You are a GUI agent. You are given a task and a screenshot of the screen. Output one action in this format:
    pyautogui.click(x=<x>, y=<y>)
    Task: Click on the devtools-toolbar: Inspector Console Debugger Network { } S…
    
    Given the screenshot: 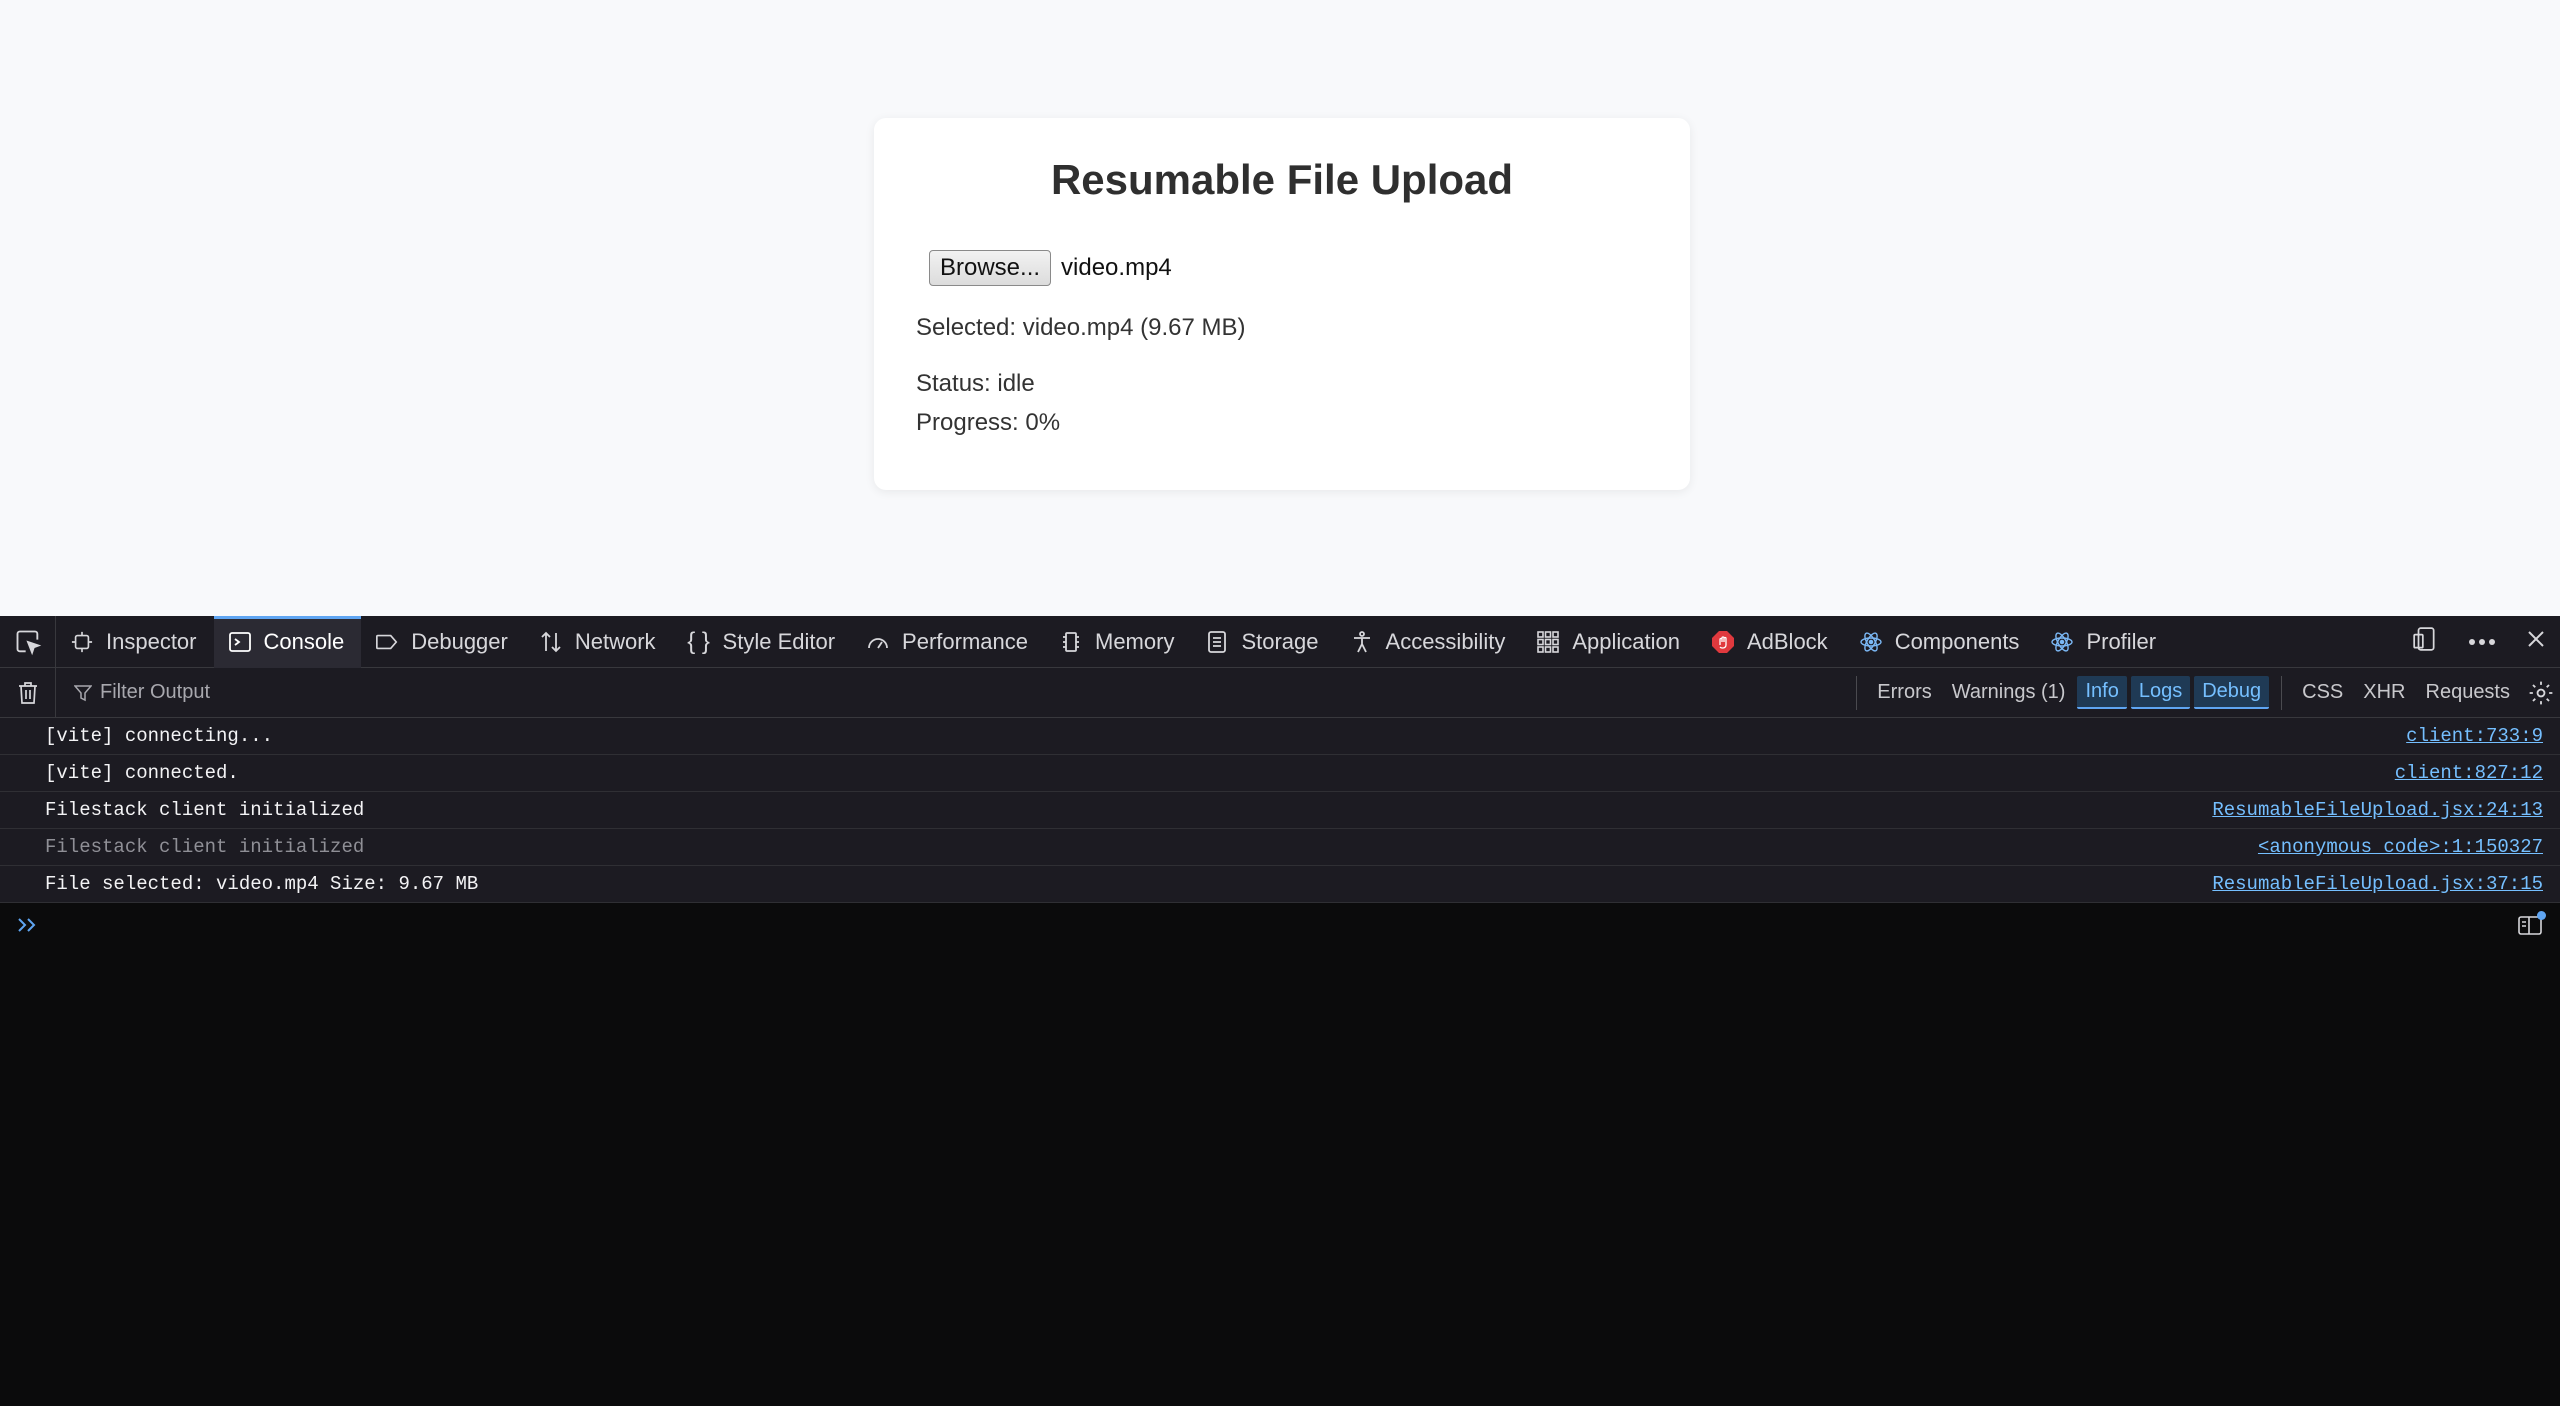 What is the action you would take?
    pyautogui.click(x=1280, y=641)
    